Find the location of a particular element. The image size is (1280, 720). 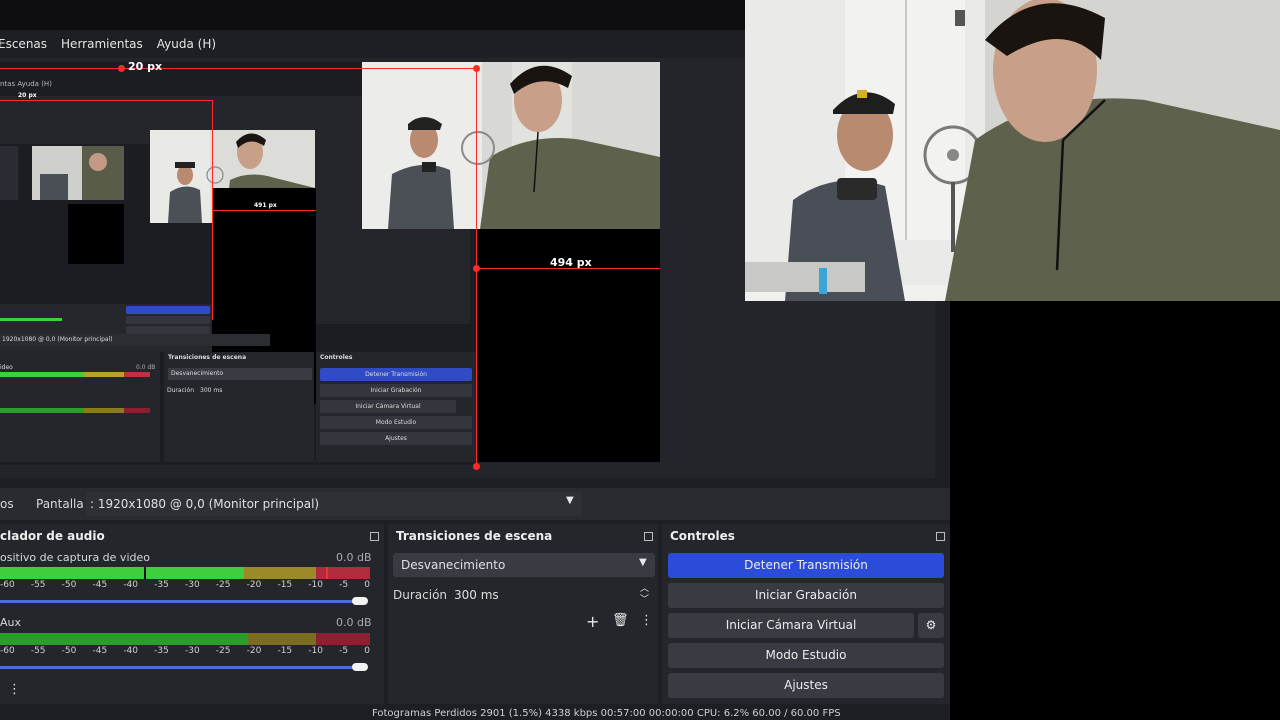

channel-2-ticks: -60 -55 -50 -45 -40 -35 -30 -25 -20 -15 -10 -5 0 is located at coordinates (185, 651).